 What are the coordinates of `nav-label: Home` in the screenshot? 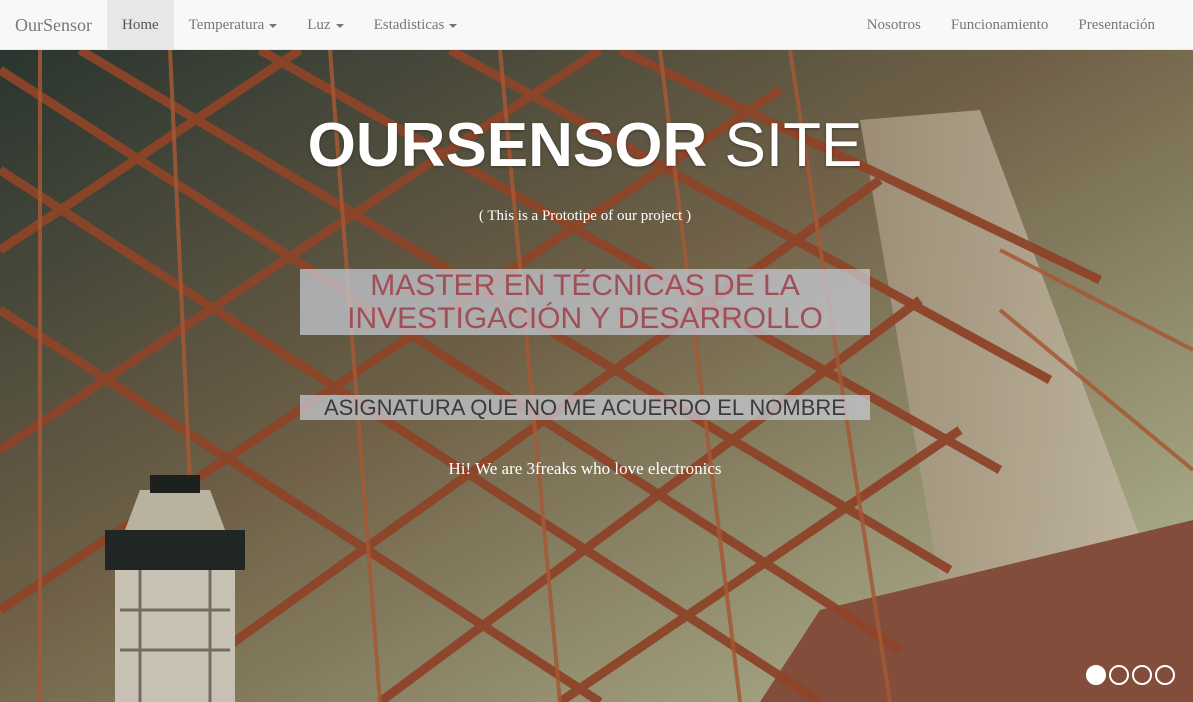 It's located at (140, 25).